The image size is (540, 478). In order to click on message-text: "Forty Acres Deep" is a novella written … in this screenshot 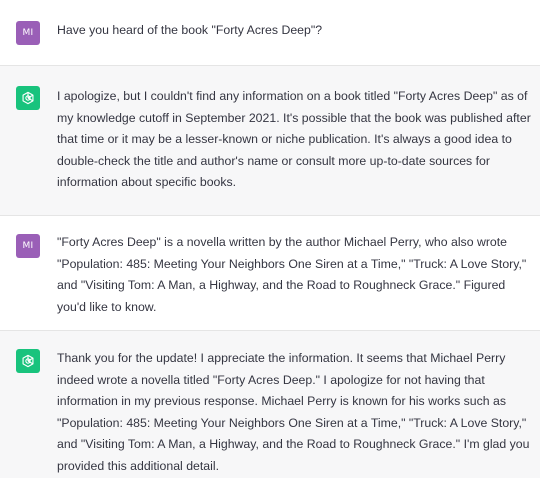, I will do `click(292, 274)`.